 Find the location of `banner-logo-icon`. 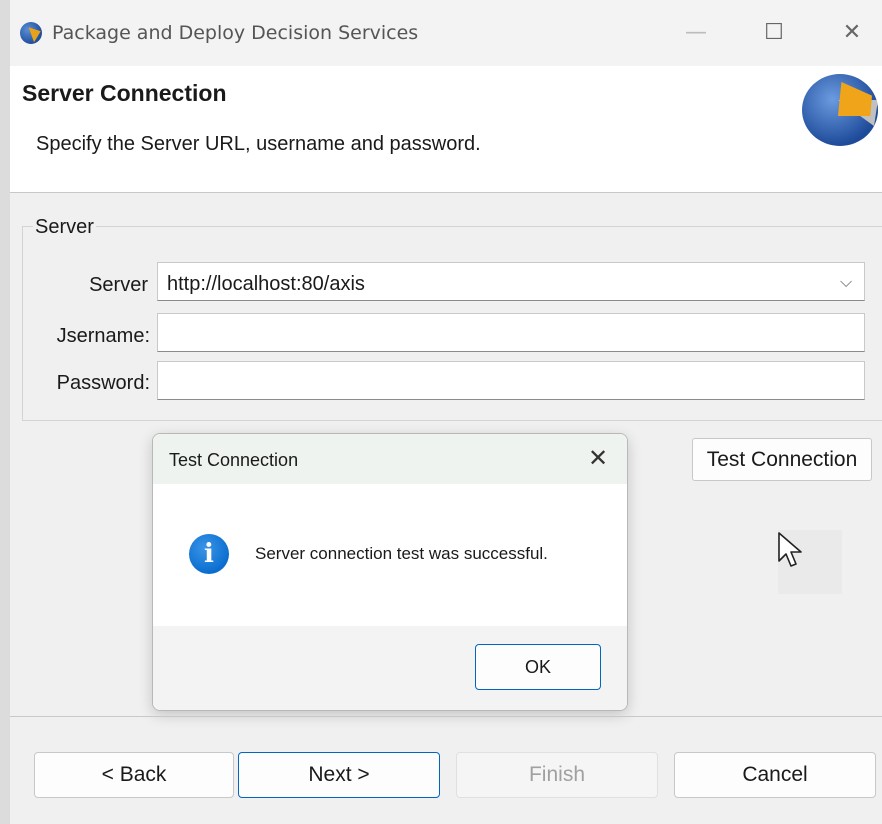

banner-logo-icon is located at coordinates (840, 110).